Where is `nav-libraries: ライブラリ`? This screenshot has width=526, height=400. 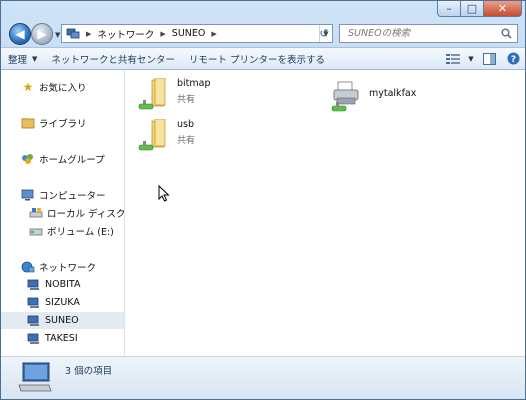
nav-libraries: ライブラリ is located at coordinates (62, 122).